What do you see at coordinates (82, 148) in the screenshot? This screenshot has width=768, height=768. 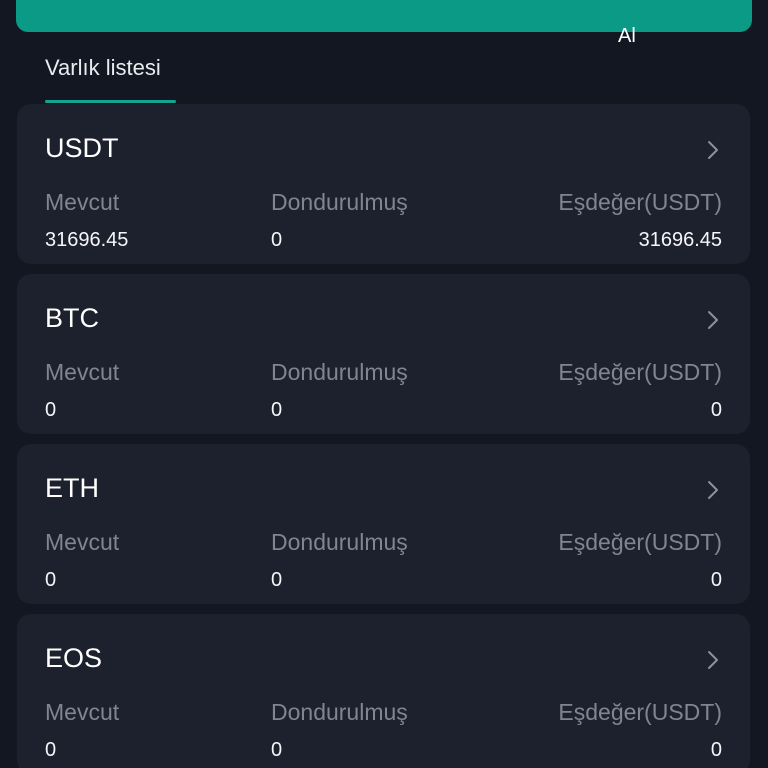 I see `asset-symbol: USDT` at bounding box center [82, 148].